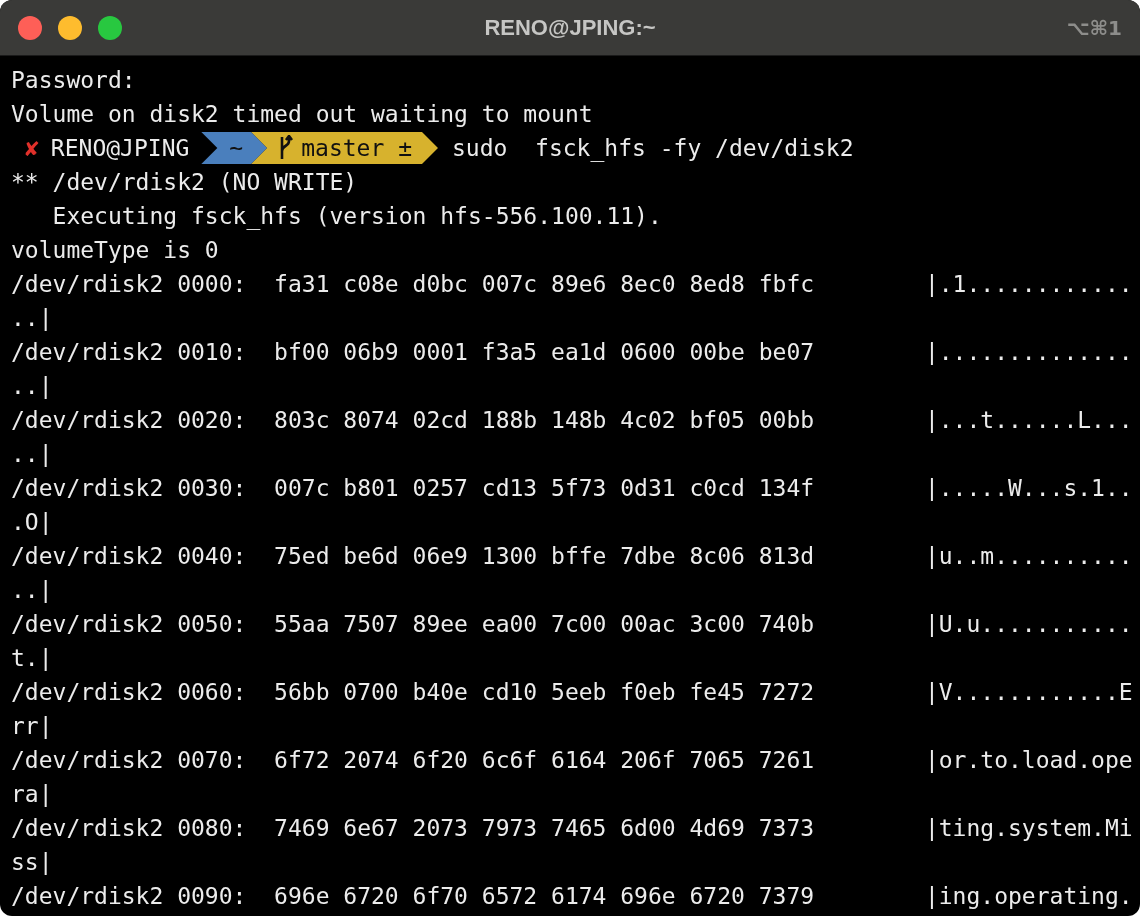 The height and width of the screenshot is (916, 1140). Describe the element at coordinates (344, 148) in the screenshot. I see `branch-segment: master ±` at that location.